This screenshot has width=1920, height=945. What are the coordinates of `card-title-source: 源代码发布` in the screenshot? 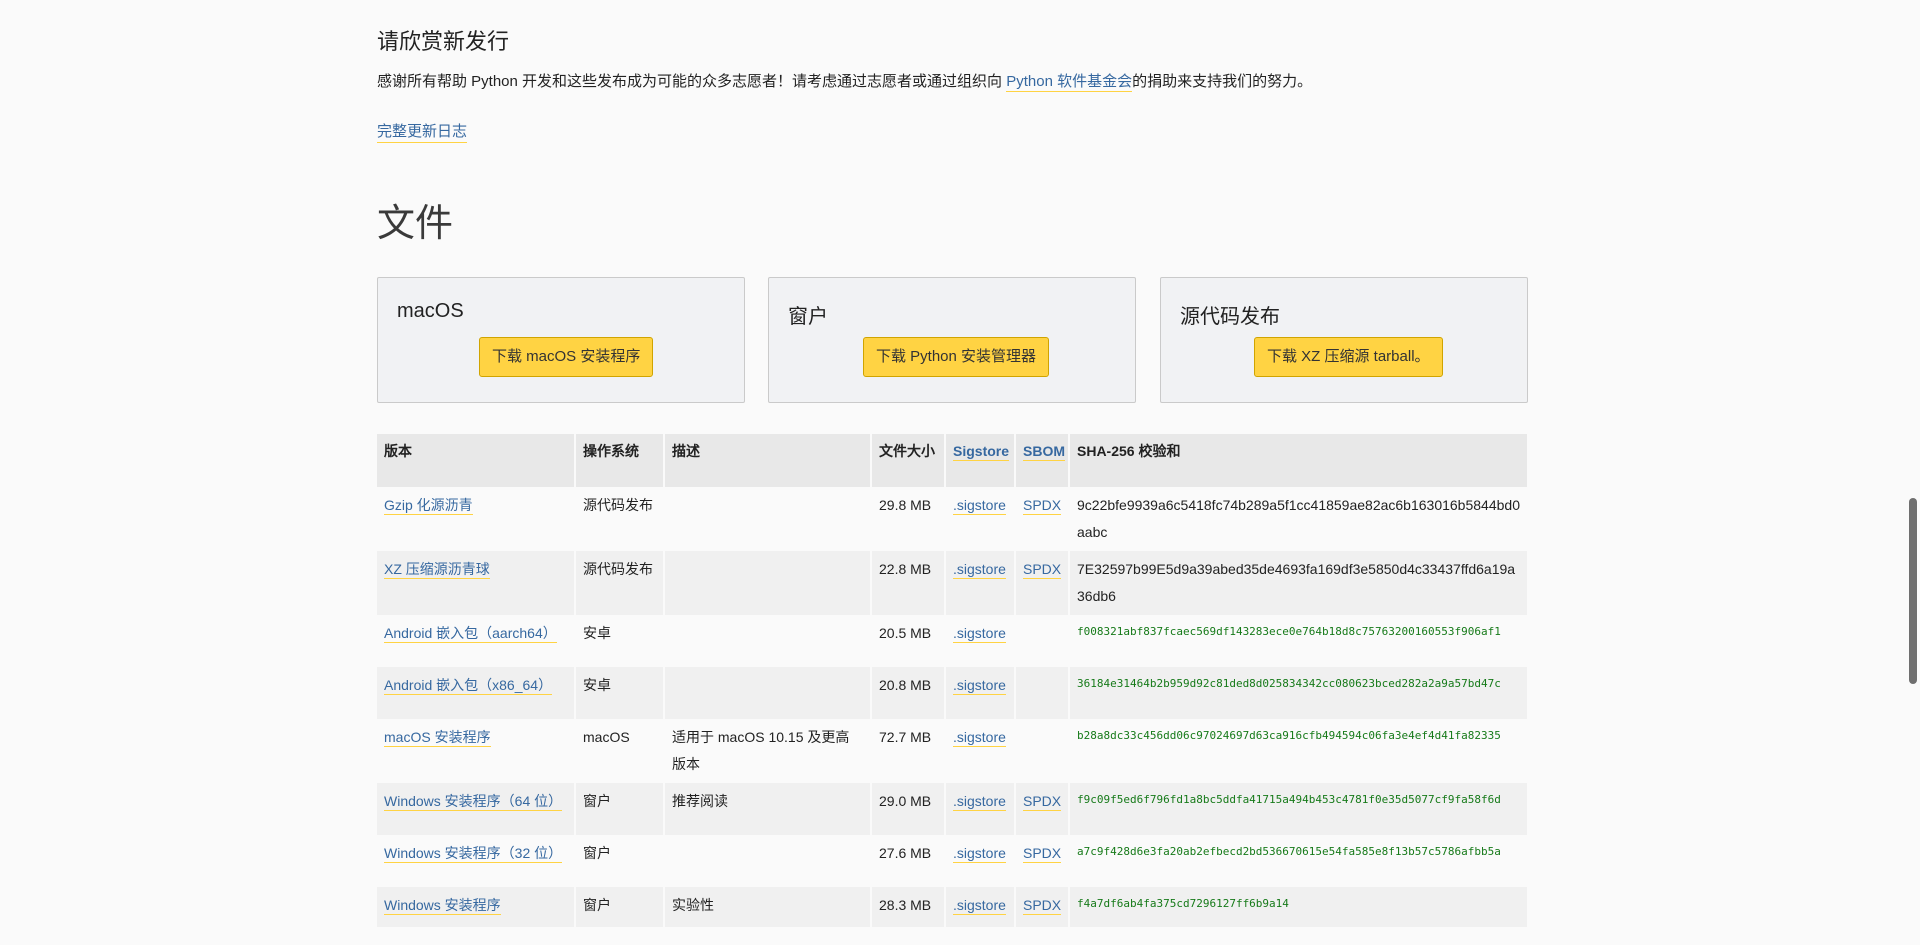 It's located at (1230, 317).